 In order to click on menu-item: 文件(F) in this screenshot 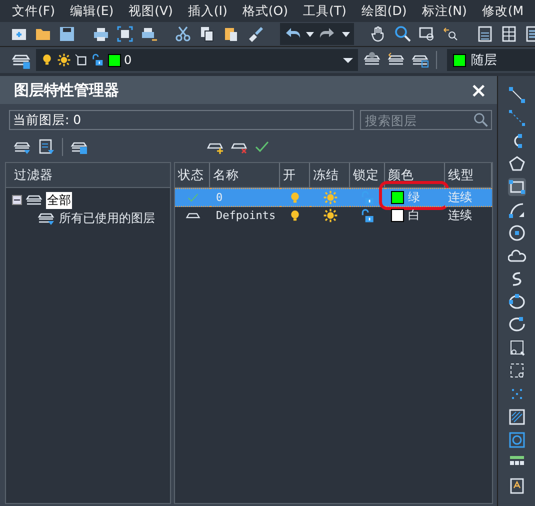, I will do `click(37, 11)`.